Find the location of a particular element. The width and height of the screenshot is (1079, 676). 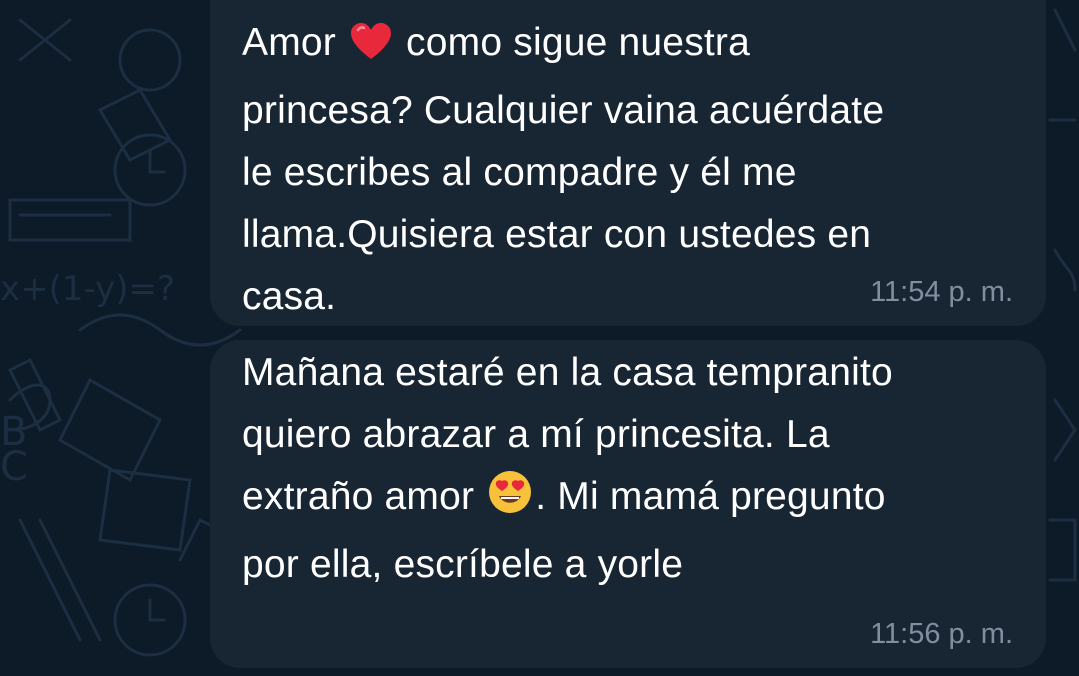

message-timestamp: 11:54 p. m. is located at coordinates (941, 292).